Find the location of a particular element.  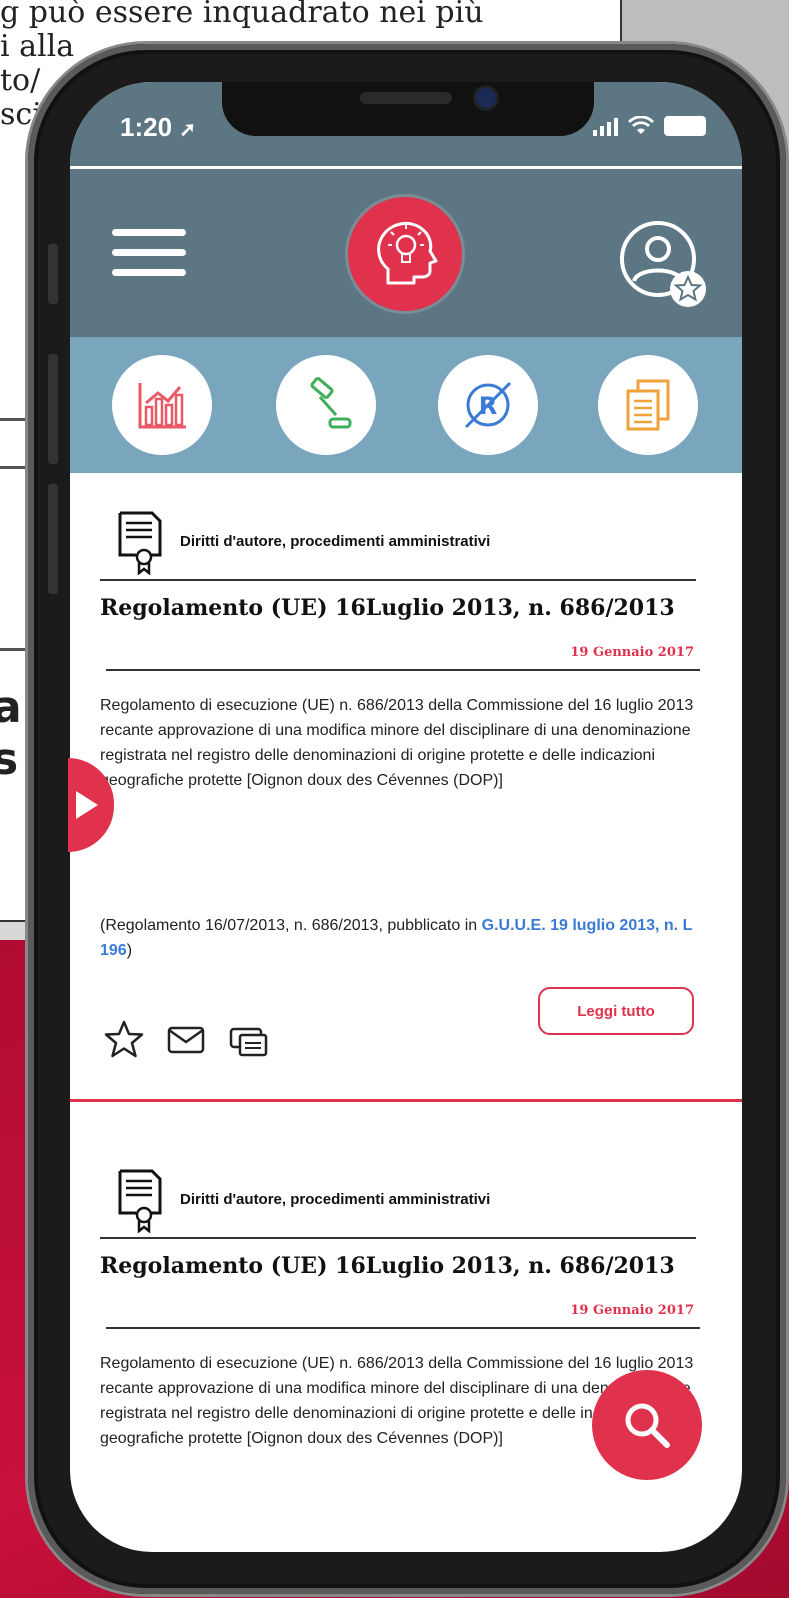

search-button is located at coordinates (647, 1425).